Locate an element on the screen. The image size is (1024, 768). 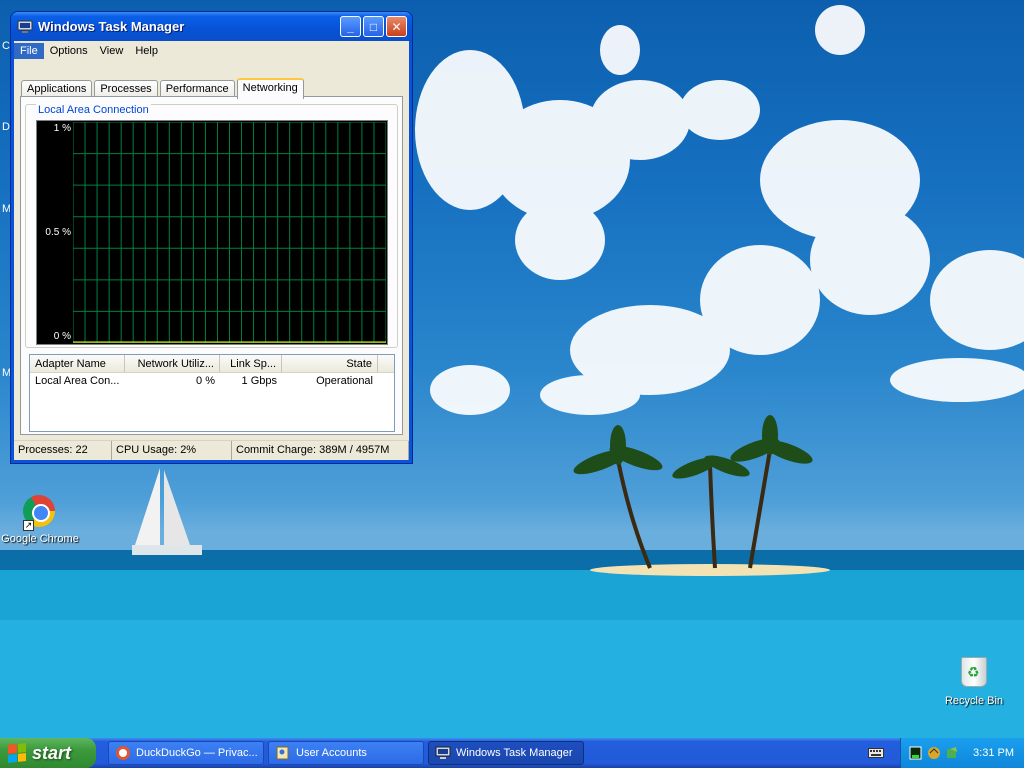
title-bar: Windows Task Manager _ □ ✕ is located at coordinates (211, 26).